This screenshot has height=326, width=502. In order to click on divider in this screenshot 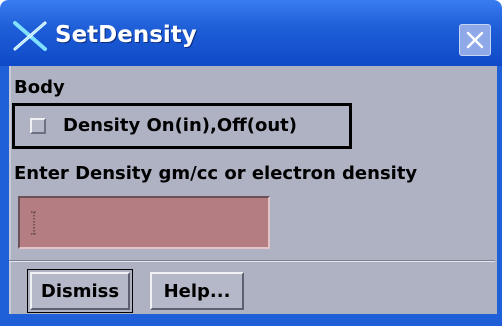, I will do `click(252, 261)`.